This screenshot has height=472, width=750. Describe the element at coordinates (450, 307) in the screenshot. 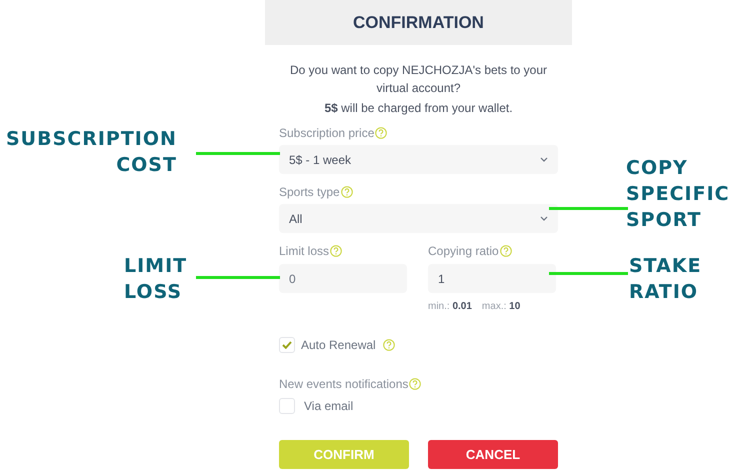

I see `min-value: min.: 0.01` at that location.